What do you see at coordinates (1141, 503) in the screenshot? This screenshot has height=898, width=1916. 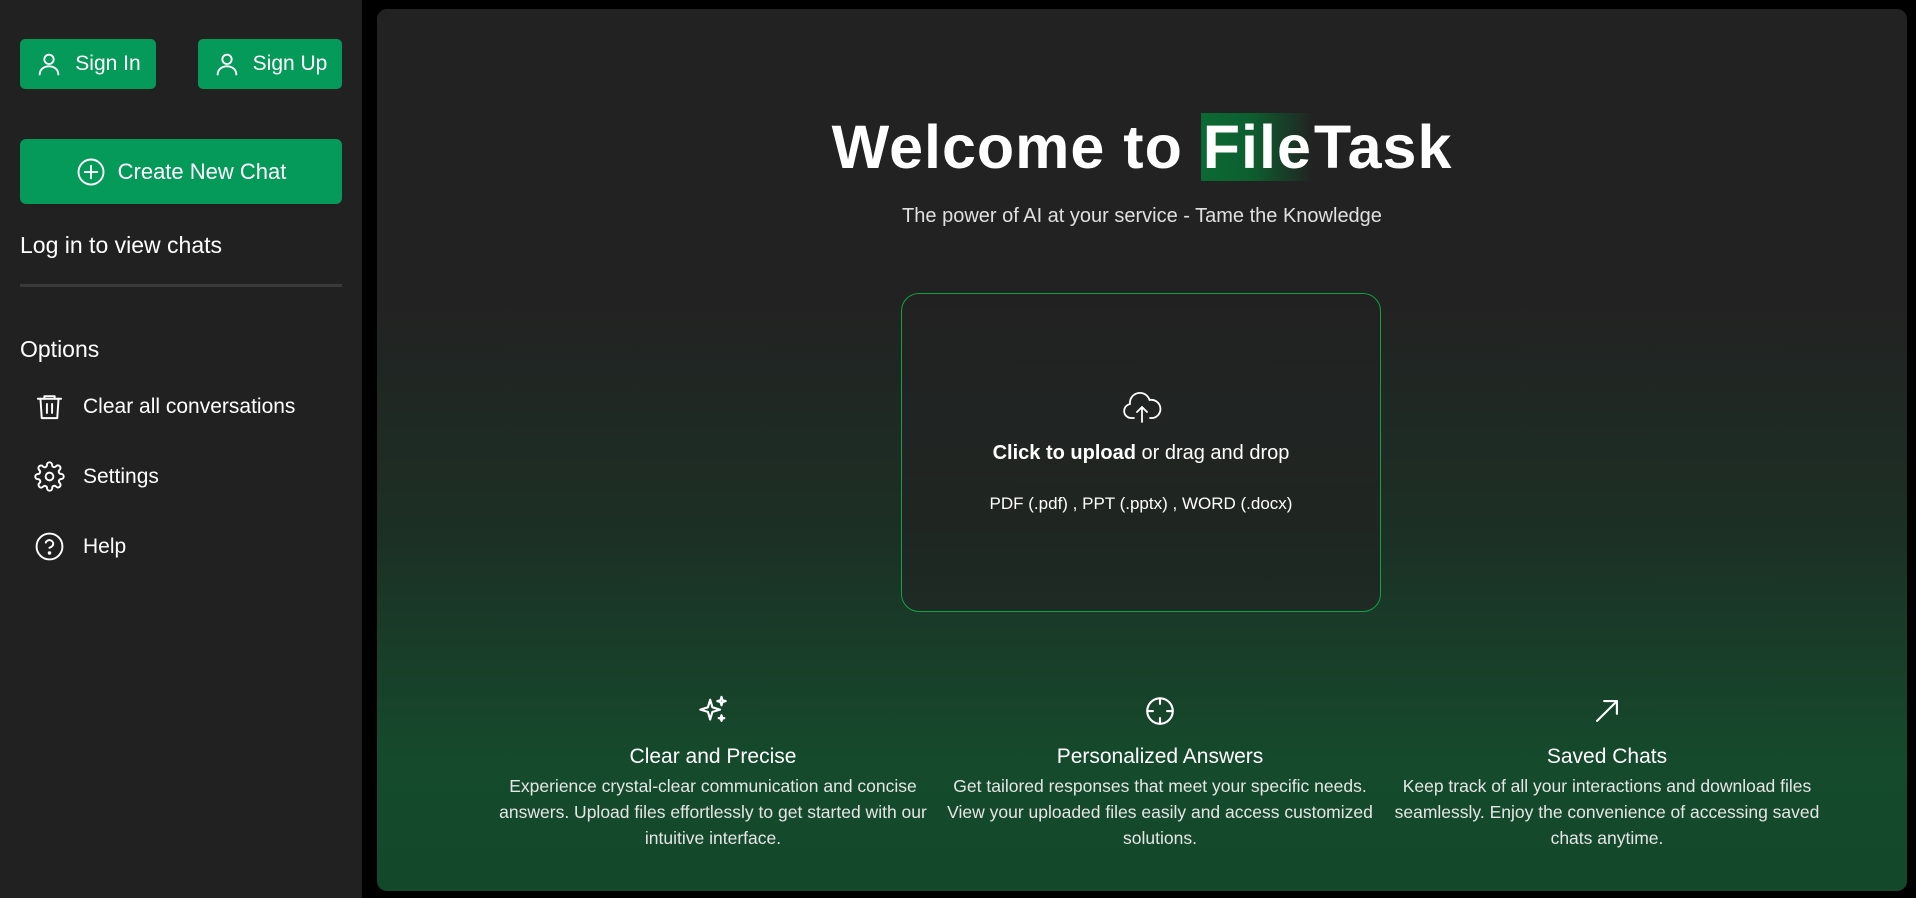 I see `supported-formats: PDF (.pdf) , PPT (.pptx) , WORD (.docx)` at bounding box center [1141, 503].